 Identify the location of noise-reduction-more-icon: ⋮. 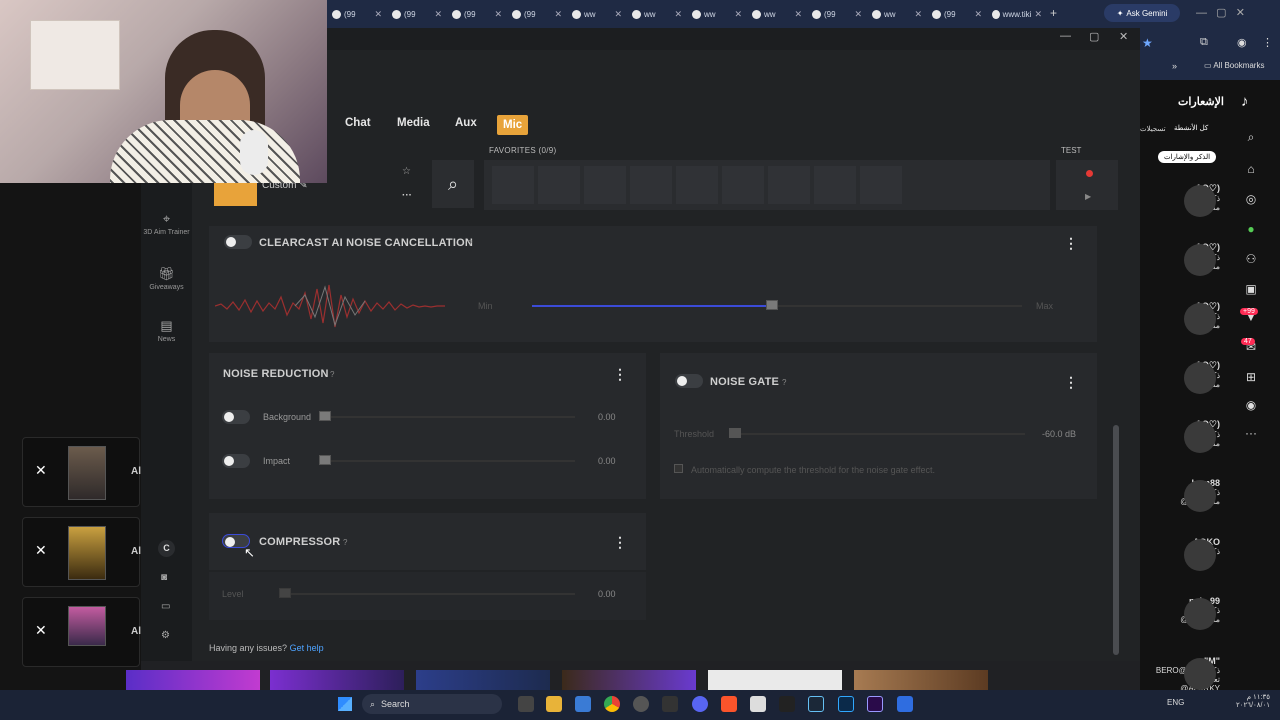
(620, 374).